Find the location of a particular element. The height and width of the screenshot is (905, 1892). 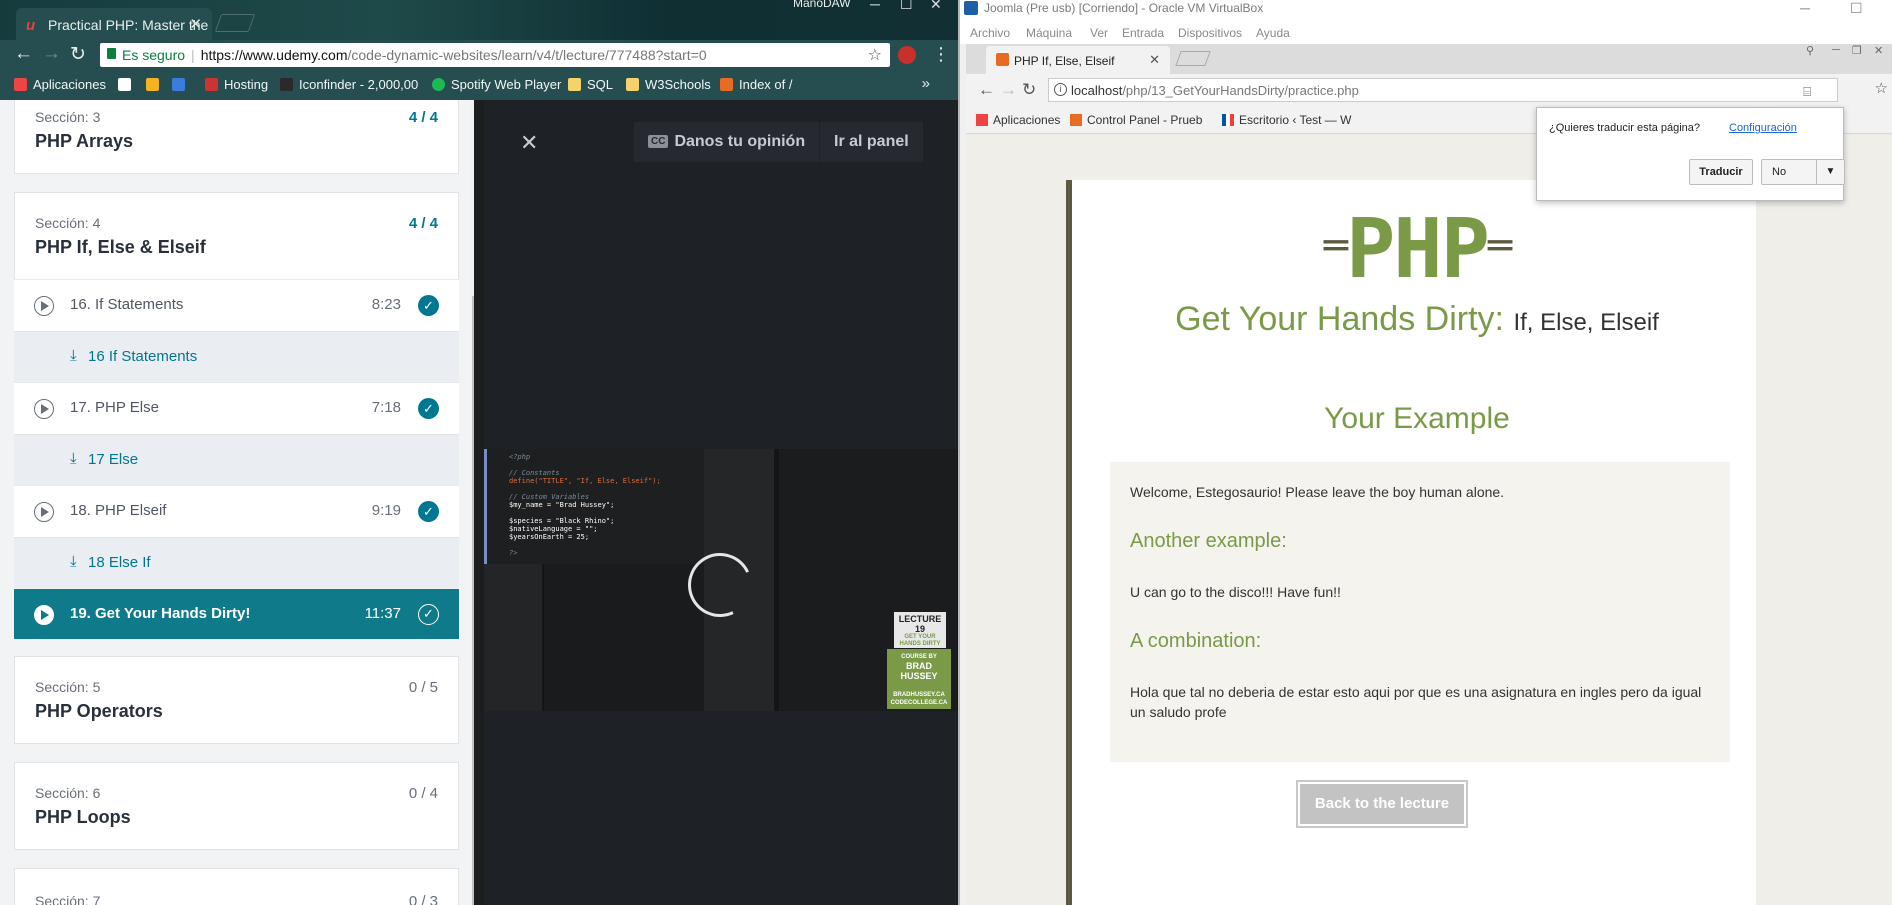

lecture-title: 17. PHP Else is located at coordinates (114, 407).